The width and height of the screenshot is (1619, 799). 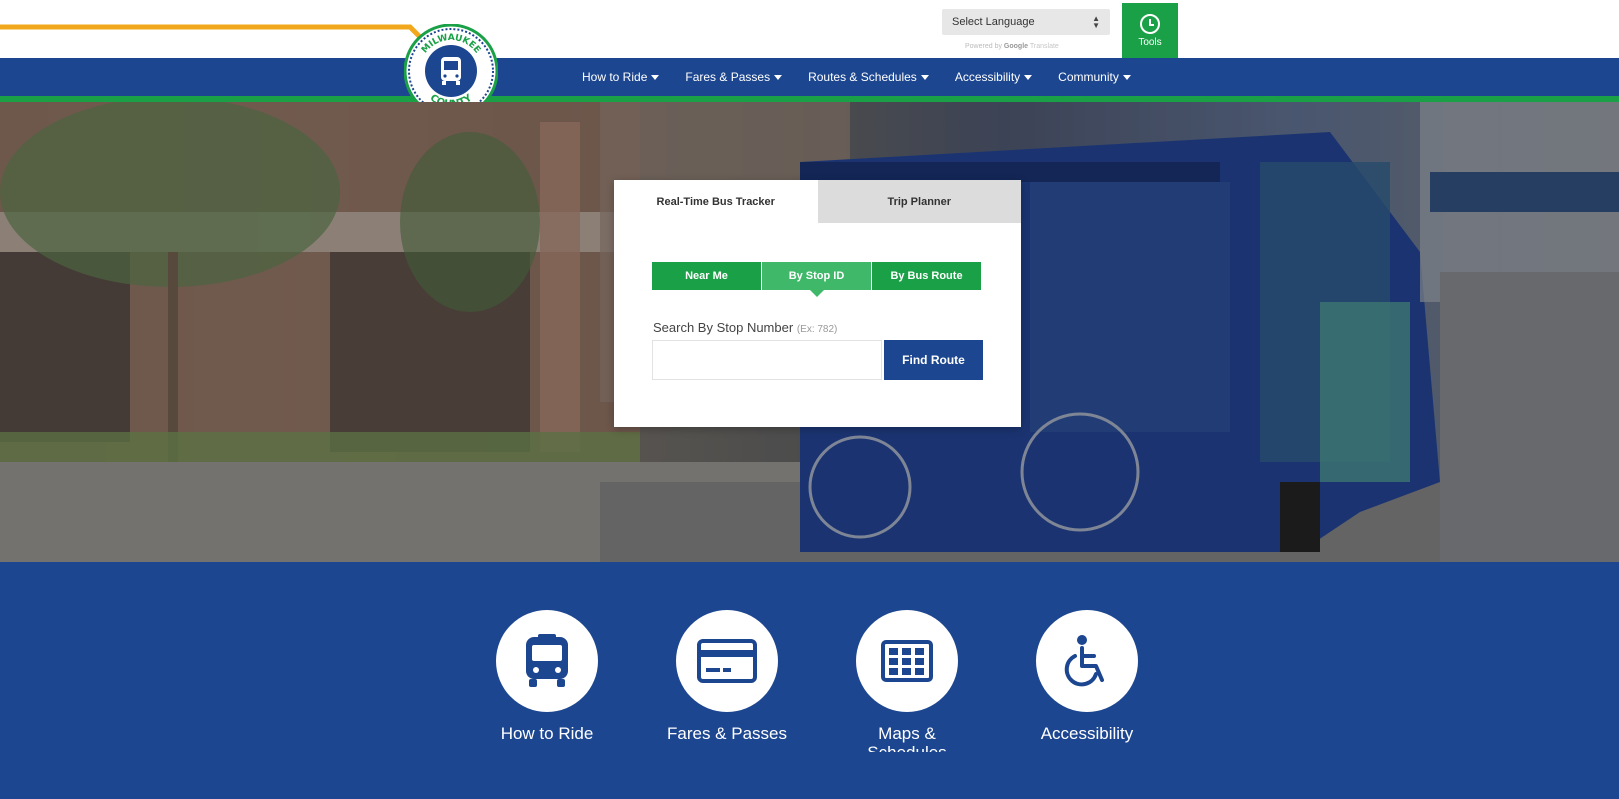 I want to click on language-select-label: Select Language, so click(x=993, y=22).